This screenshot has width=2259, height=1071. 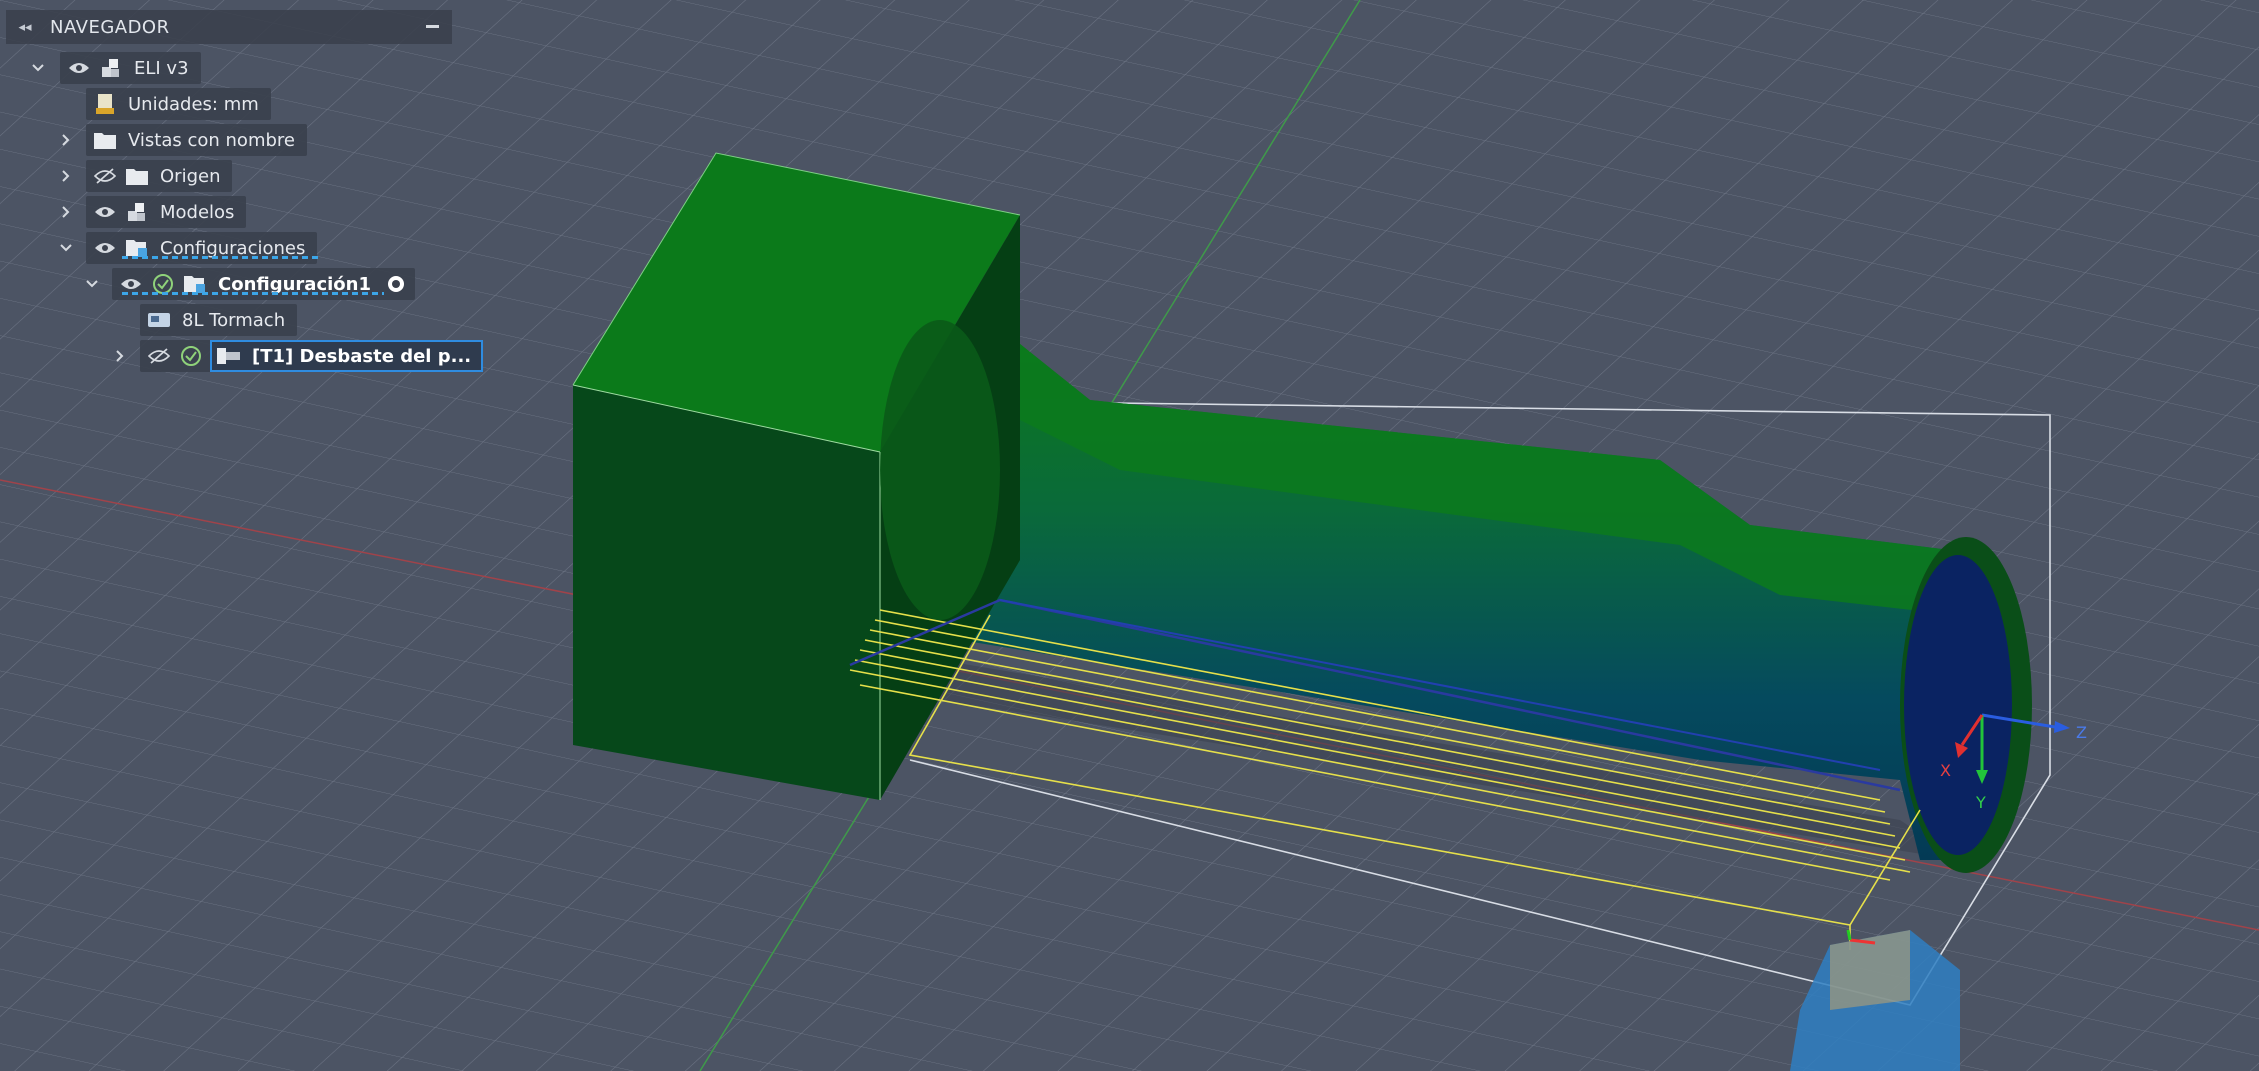 What do you see at coordinates (105, 104) in the screenshot?
I see `document-units-icon` at bounding box center [105, 104].